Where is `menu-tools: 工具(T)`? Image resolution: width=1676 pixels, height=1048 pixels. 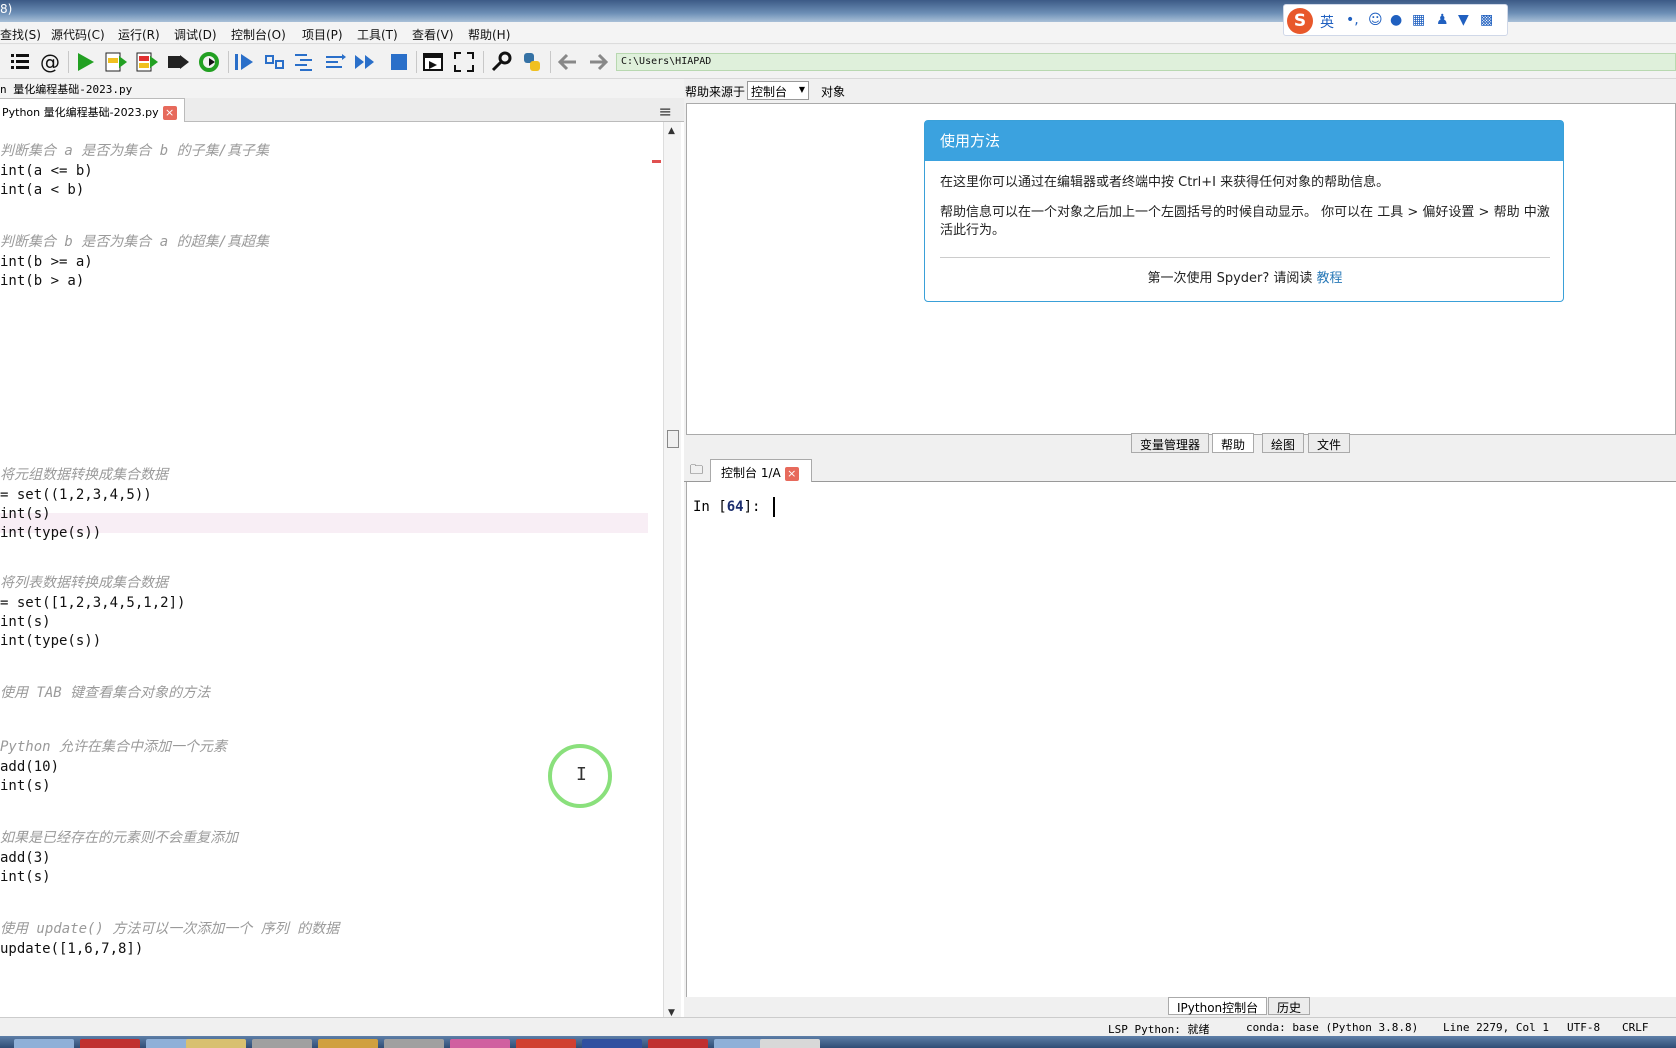 menu-tools: 工具(T) is located at coordinates (377, 34).